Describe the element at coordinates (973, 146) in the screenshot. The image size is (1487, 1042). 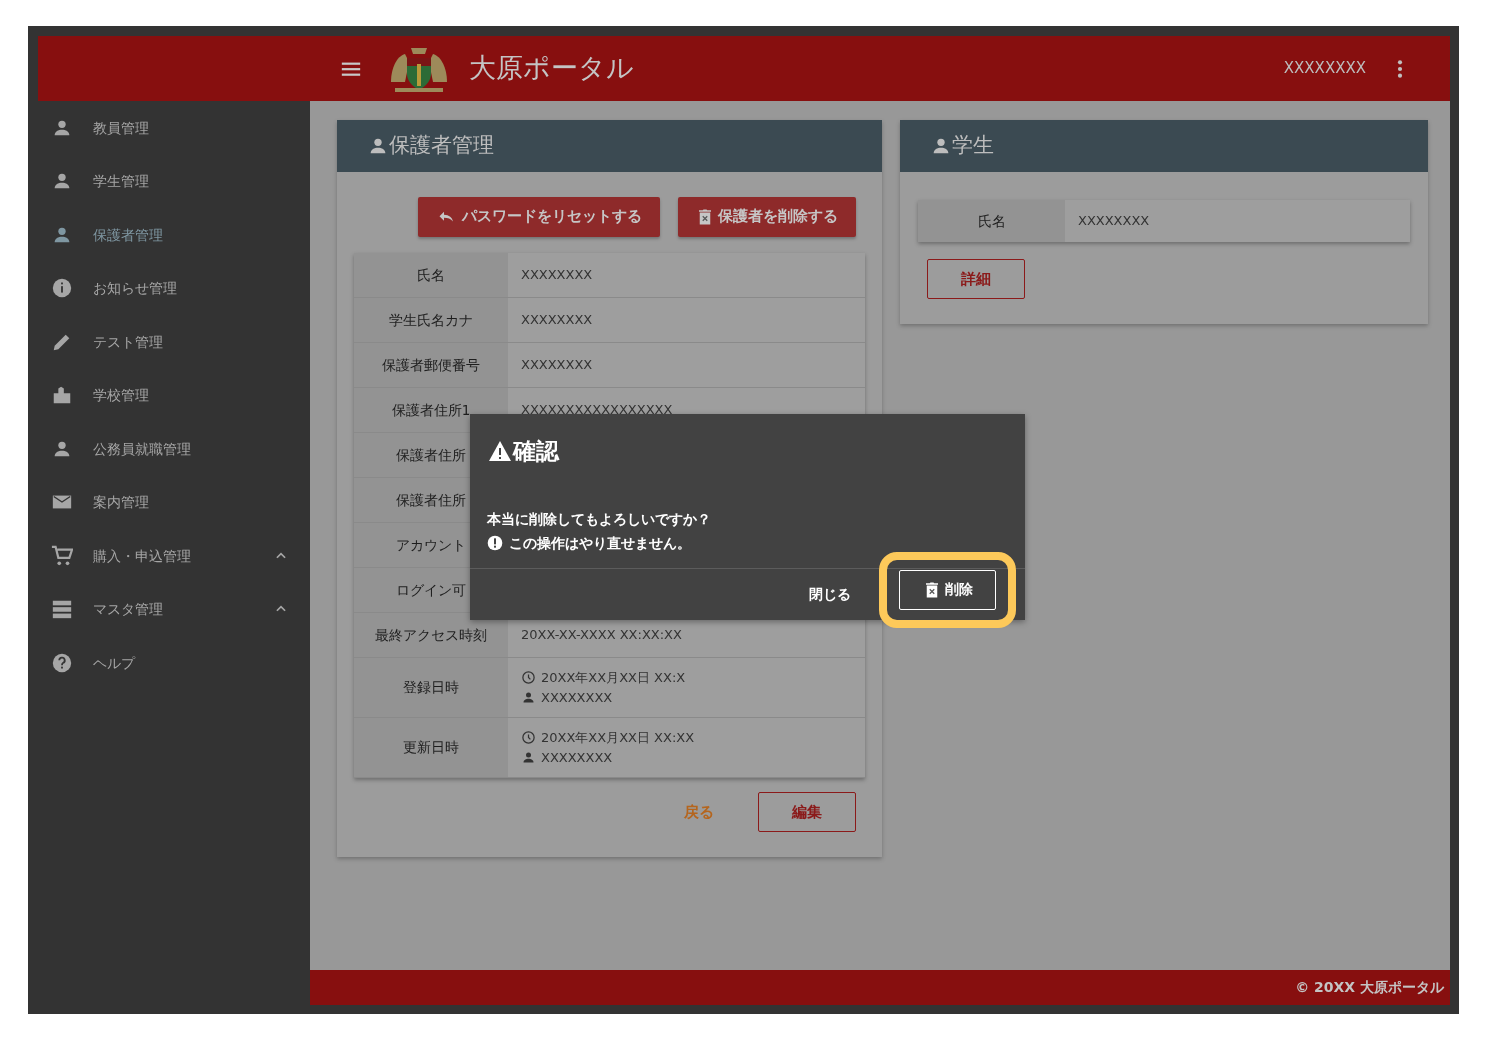
I see `card-title: 学生` at that location.